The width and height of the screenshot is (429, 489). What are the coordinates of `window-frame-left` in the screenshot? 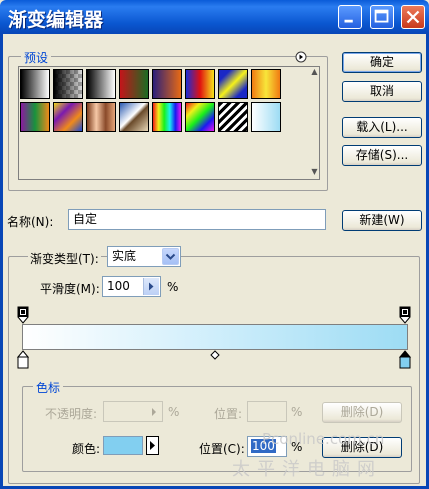 It's located at (1, 261).